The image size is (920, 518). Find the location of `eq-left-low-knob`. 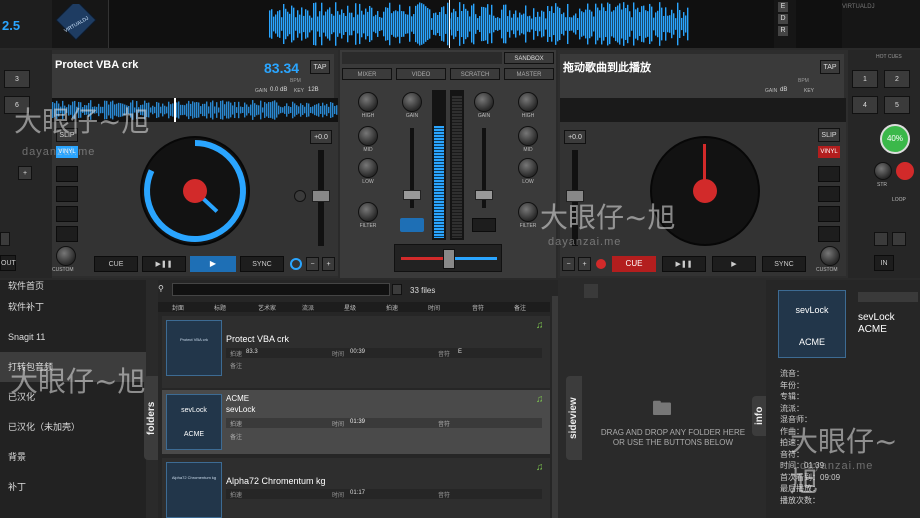

eq-left-low-knob is located at coordinates (368, 168).